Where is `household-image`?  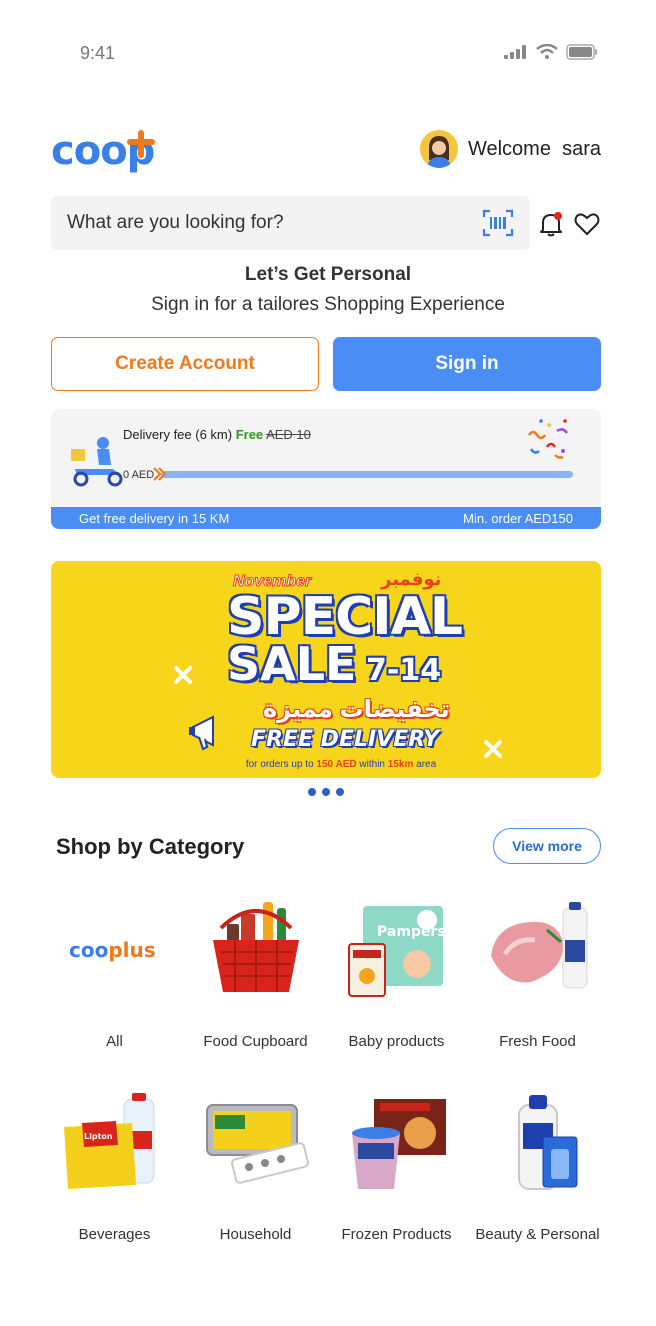 household-image is located at coordinates (256, 1143).